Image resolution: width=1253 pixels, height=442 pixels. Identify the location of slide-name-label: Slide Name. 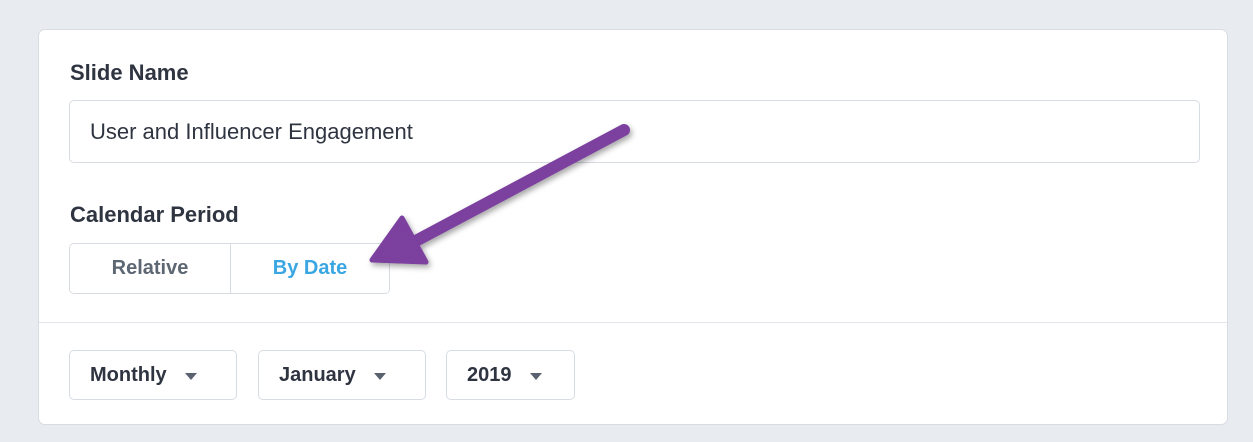
(129, 72).